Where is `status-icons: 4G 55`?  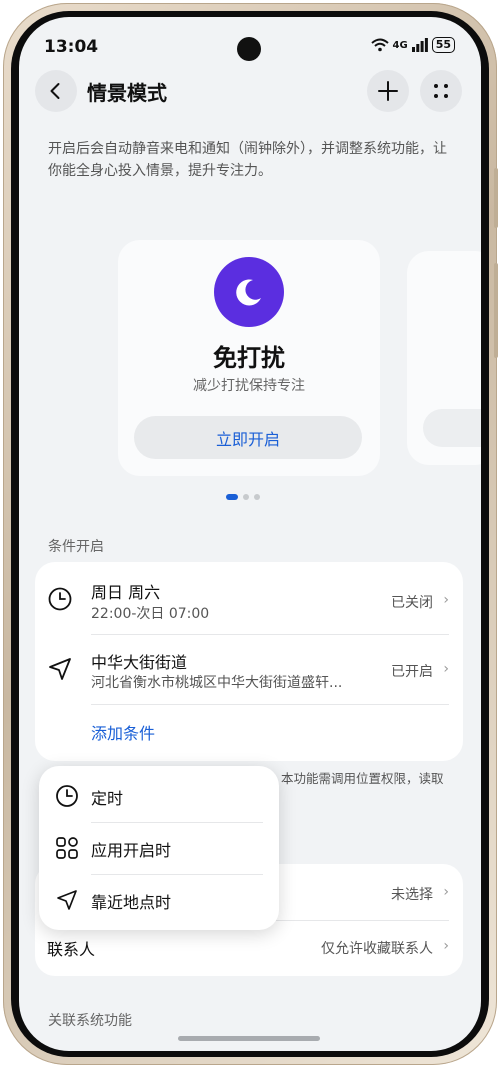 status-icons: 4G 55 is located at coordinates (412, 45).